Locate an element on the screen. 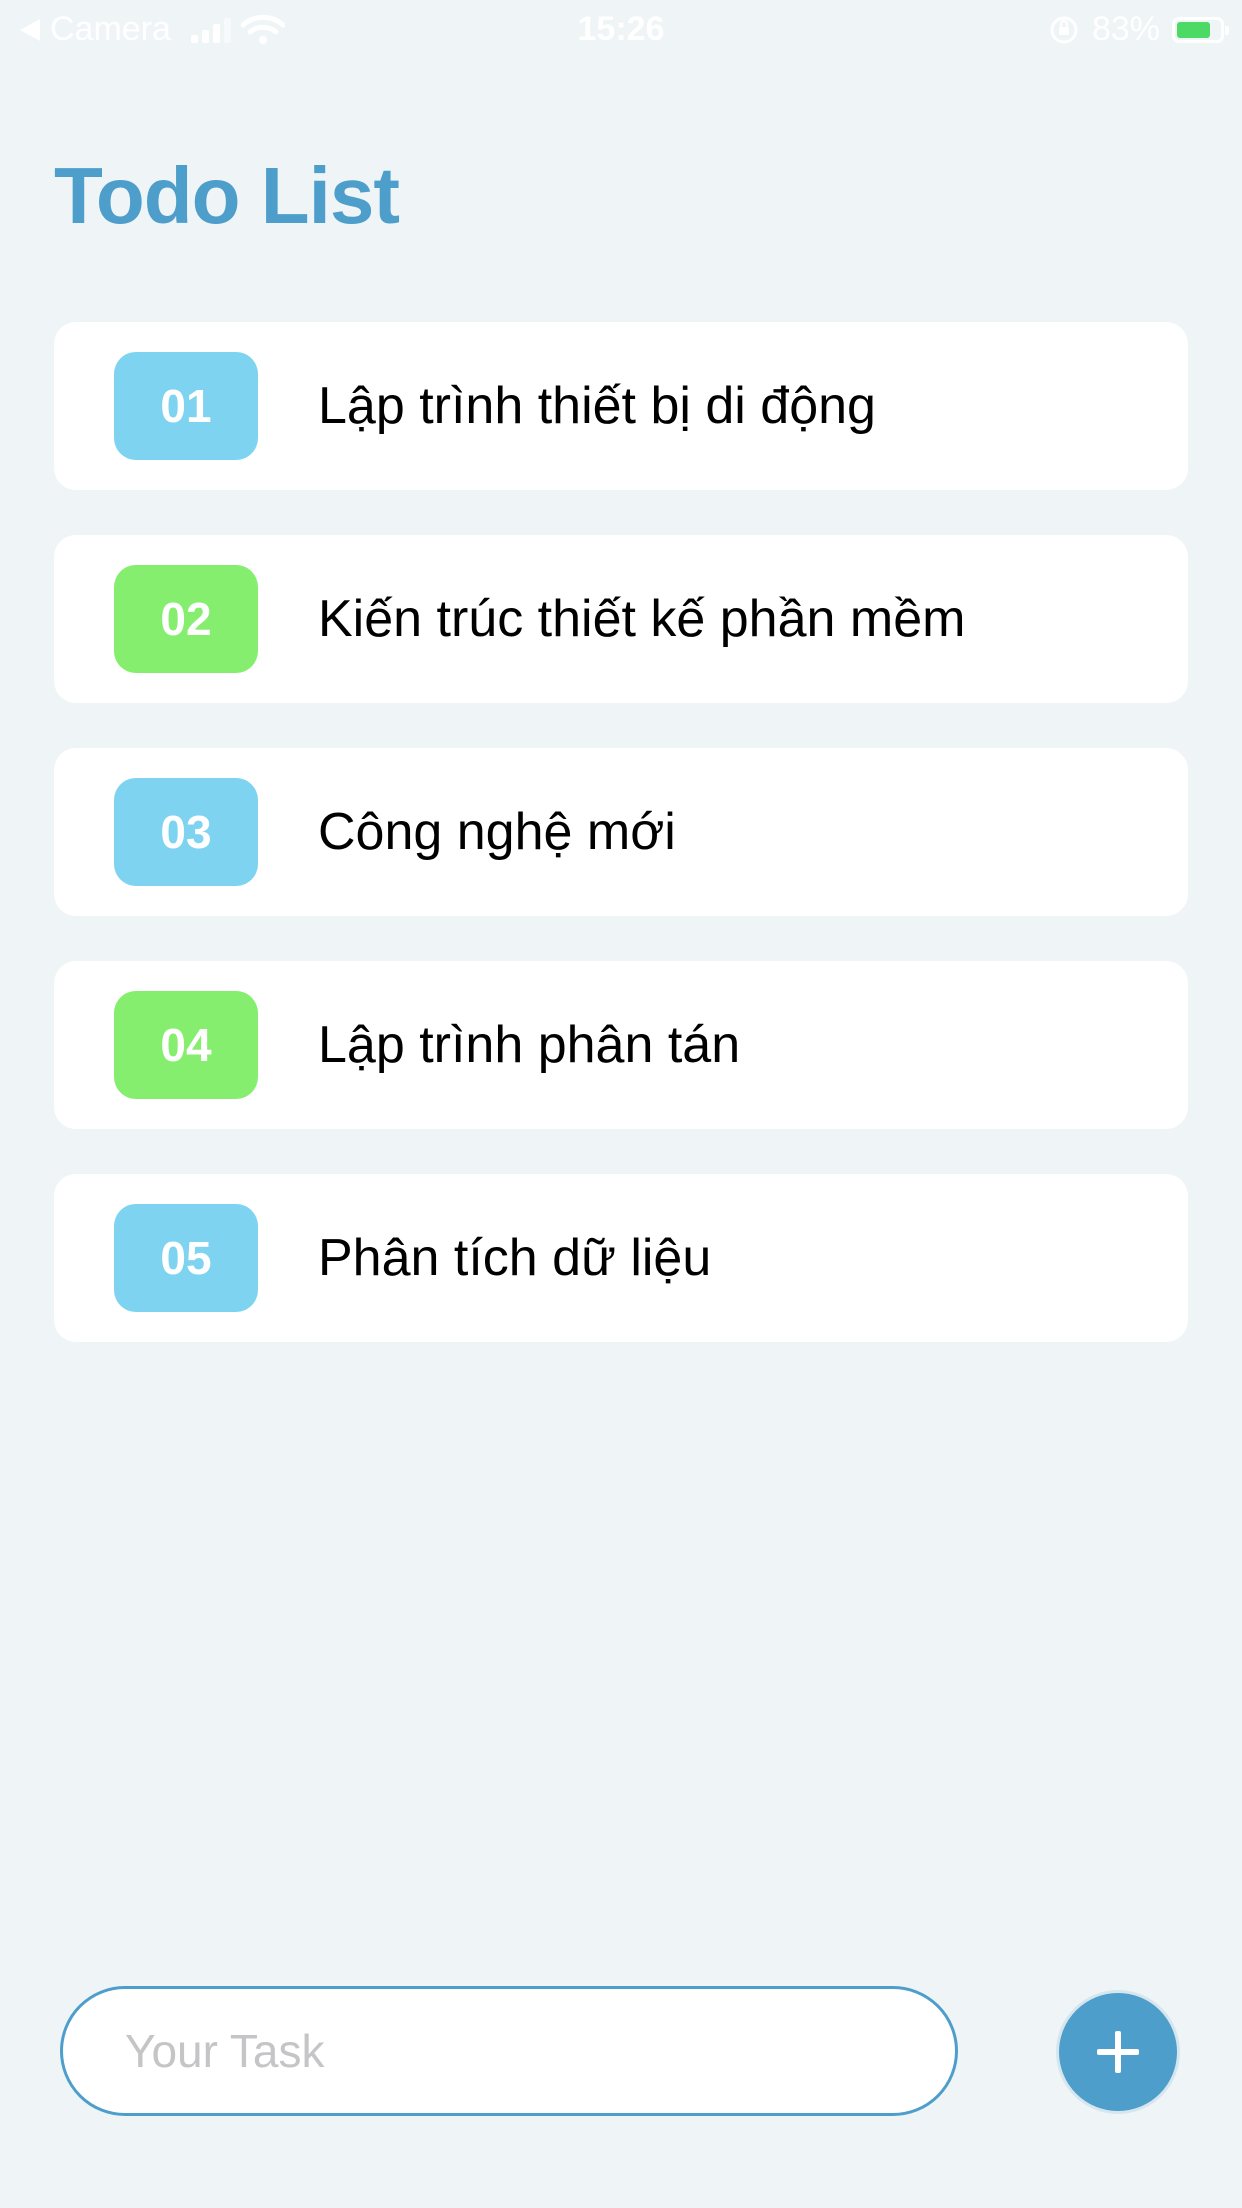  page-title: Todo List is located at coordinates (227, 195).